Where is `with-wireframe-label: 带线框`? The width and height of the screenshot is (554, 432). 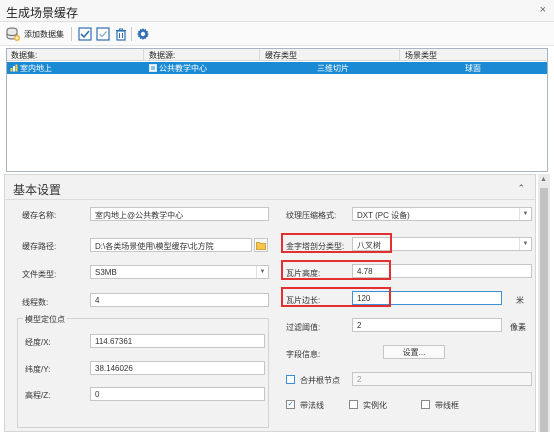 with-wireframe-label: 带线框 is located at coordinates (447, 405).